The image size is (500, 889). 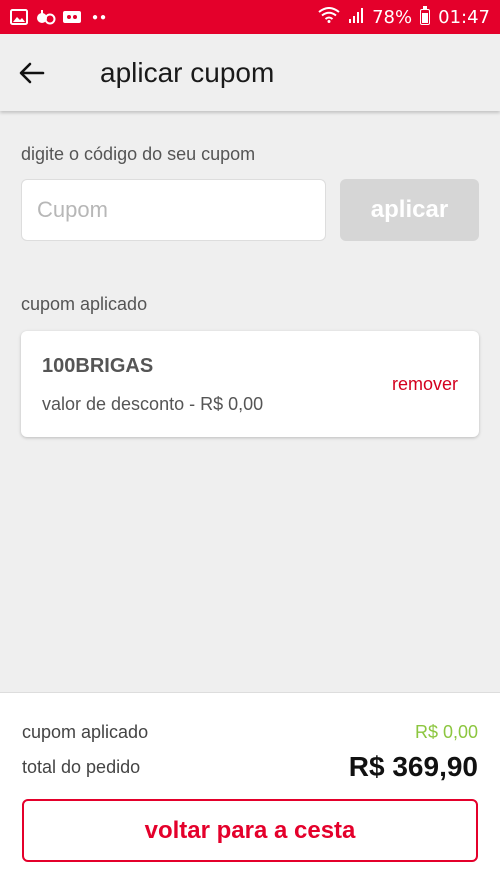 What do you see at coordinates (425, 384) in the screenshot?
I see `remove-coupon-link: remover` at bounding box center [425, 384].